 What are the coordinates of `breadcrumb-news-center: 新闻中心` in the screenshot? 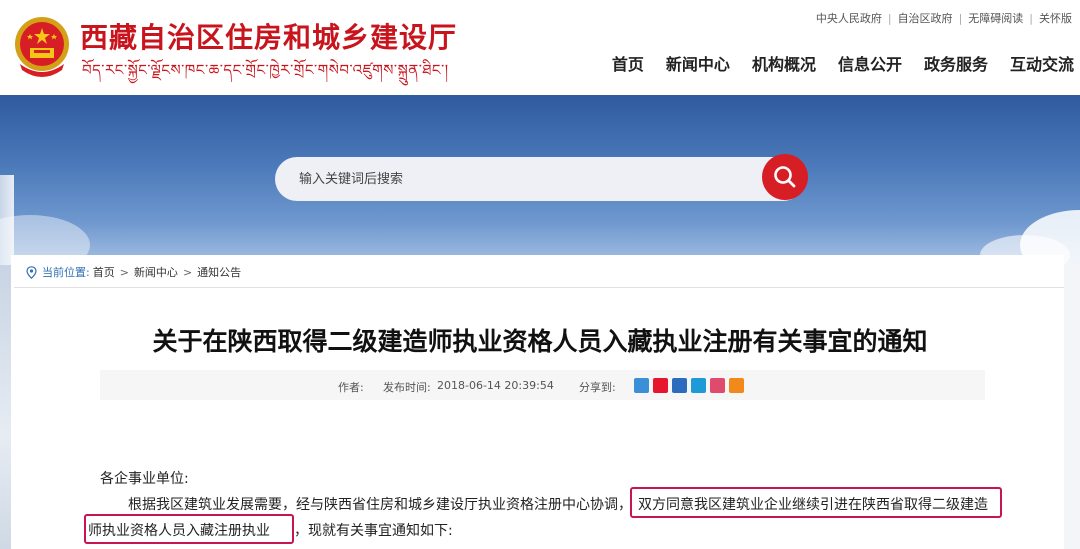 It's located at (156, 272).